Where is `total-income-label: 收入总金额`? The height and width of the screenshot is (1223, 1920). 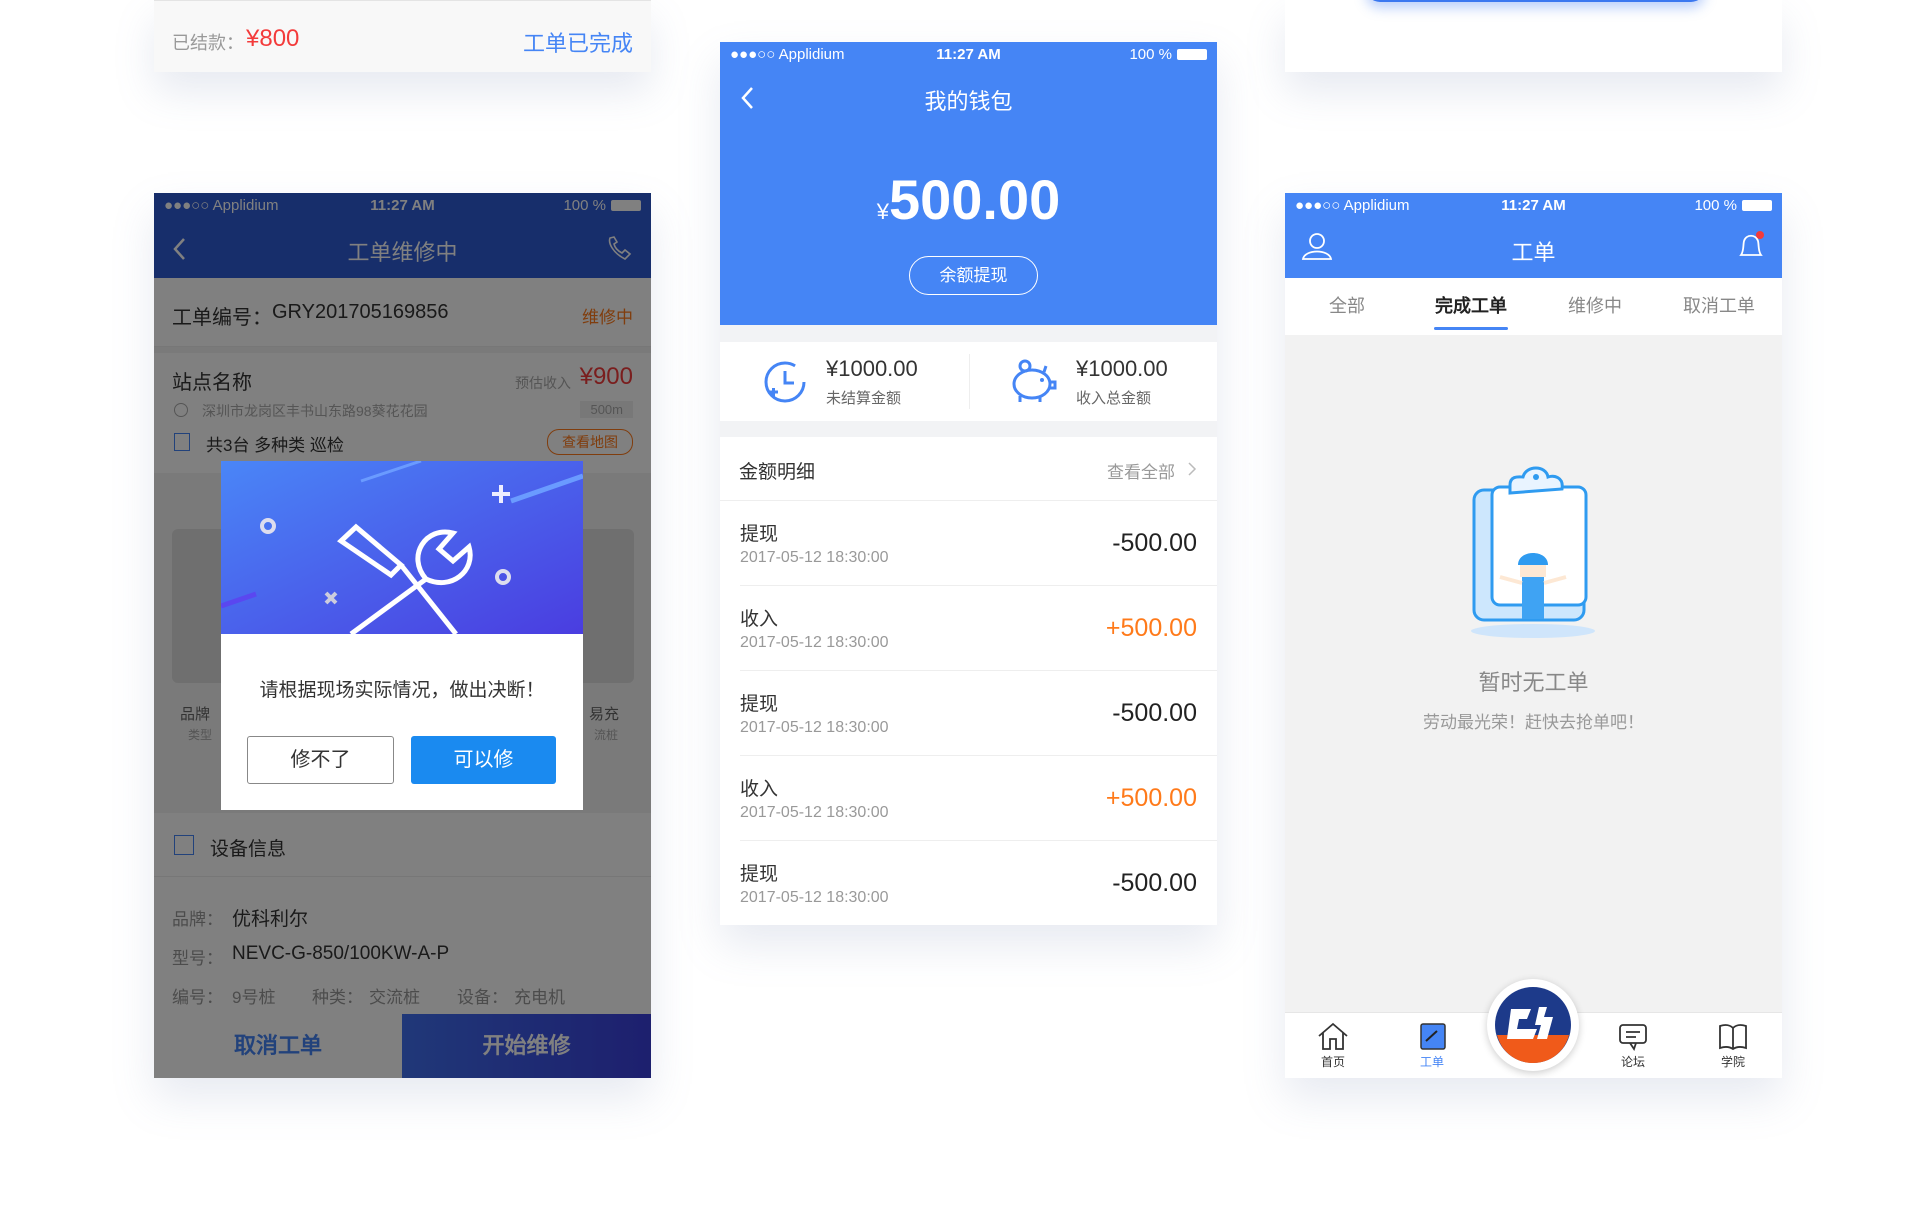 total-income-label: 收入总金额 is located at coordinates (1114, 398).